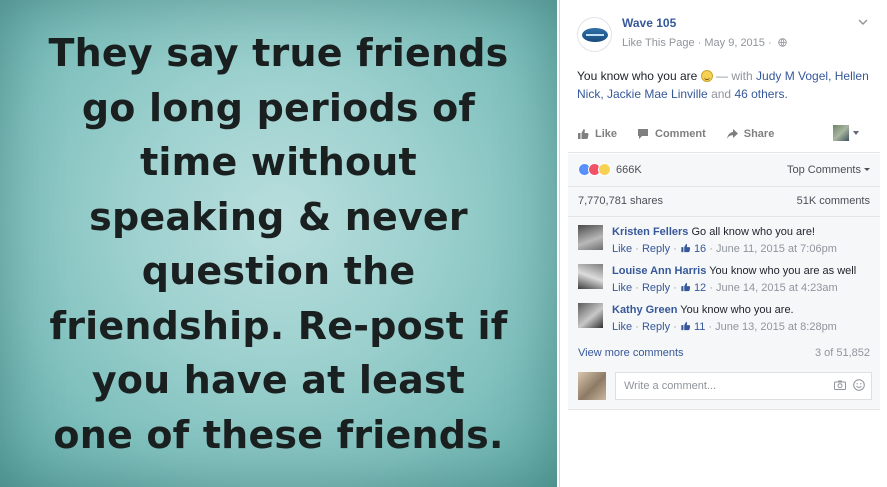  What do you see at coordinates (760, 94) in the screenshot?
I see `others-link: 46 others.` at bounding box center [760, 94].